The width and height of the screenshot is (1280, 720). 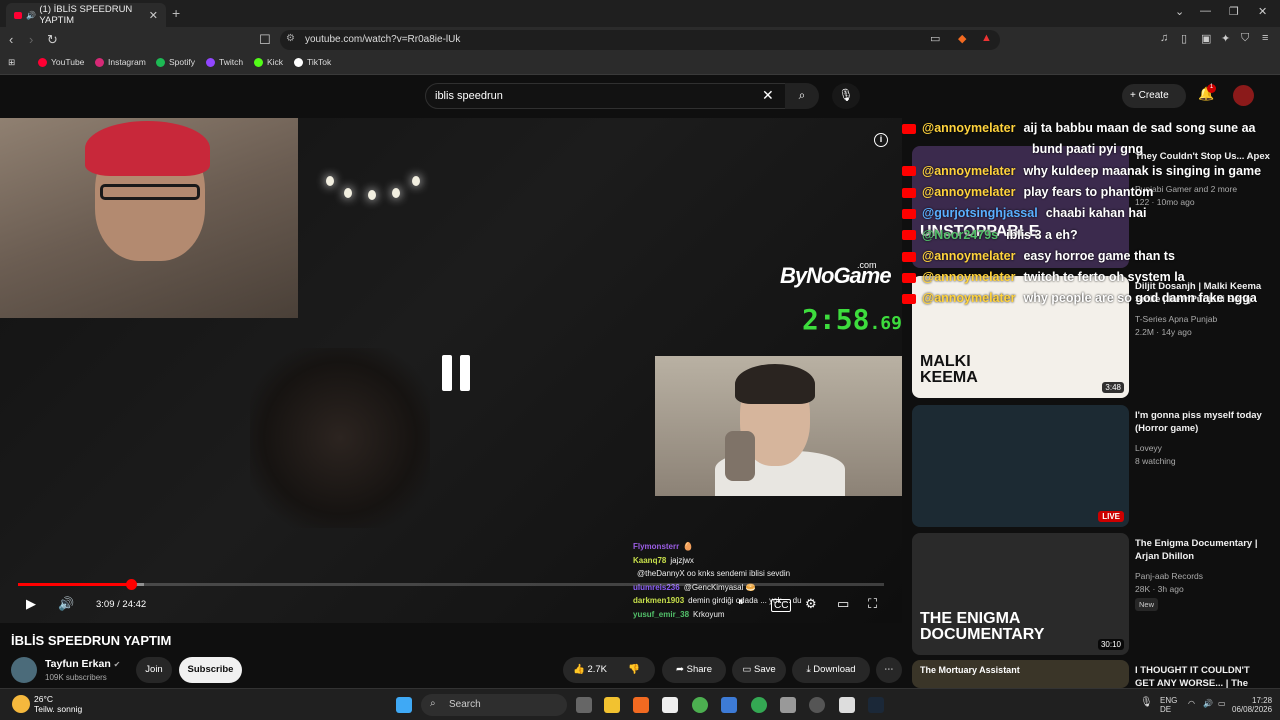 I want to click on brave-shield-icon: ◆, so click(x=962, y=38).